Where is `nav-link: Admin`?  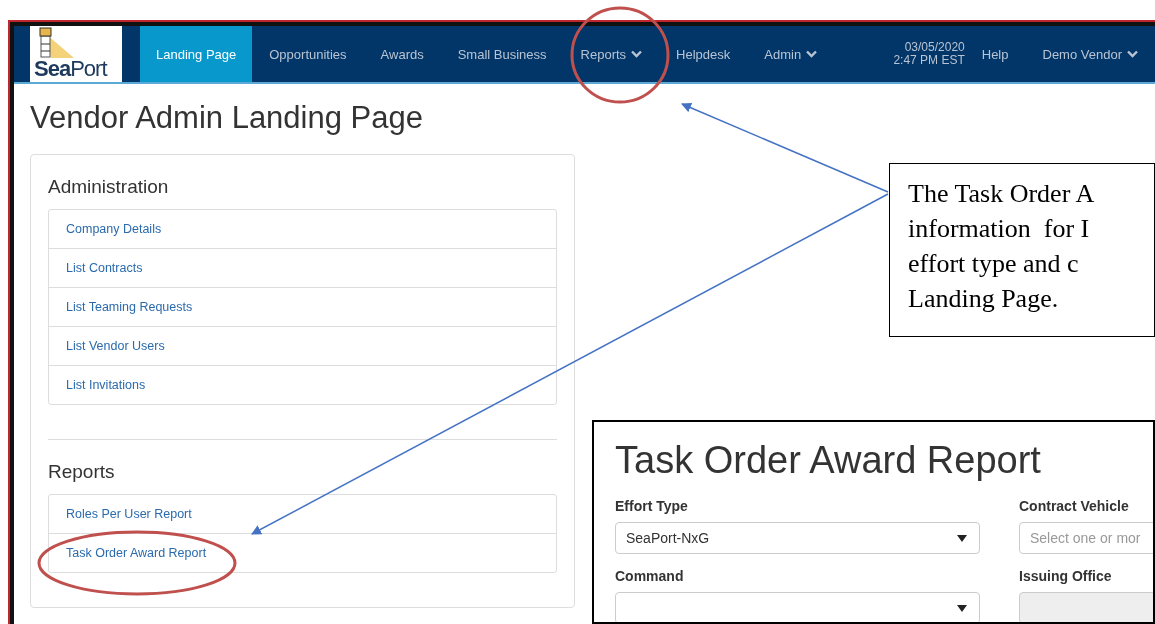 nav-link: Admin is located at coordinates (791, 54).